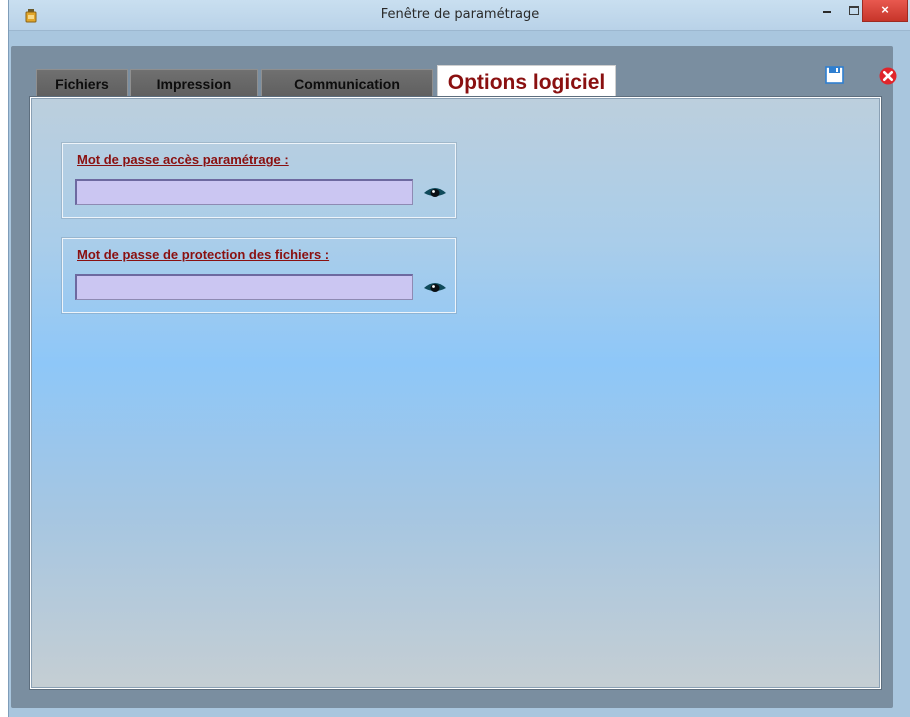  I want to click on title-bar: Fenêtre de paramétrage ×, so click(459, 15).